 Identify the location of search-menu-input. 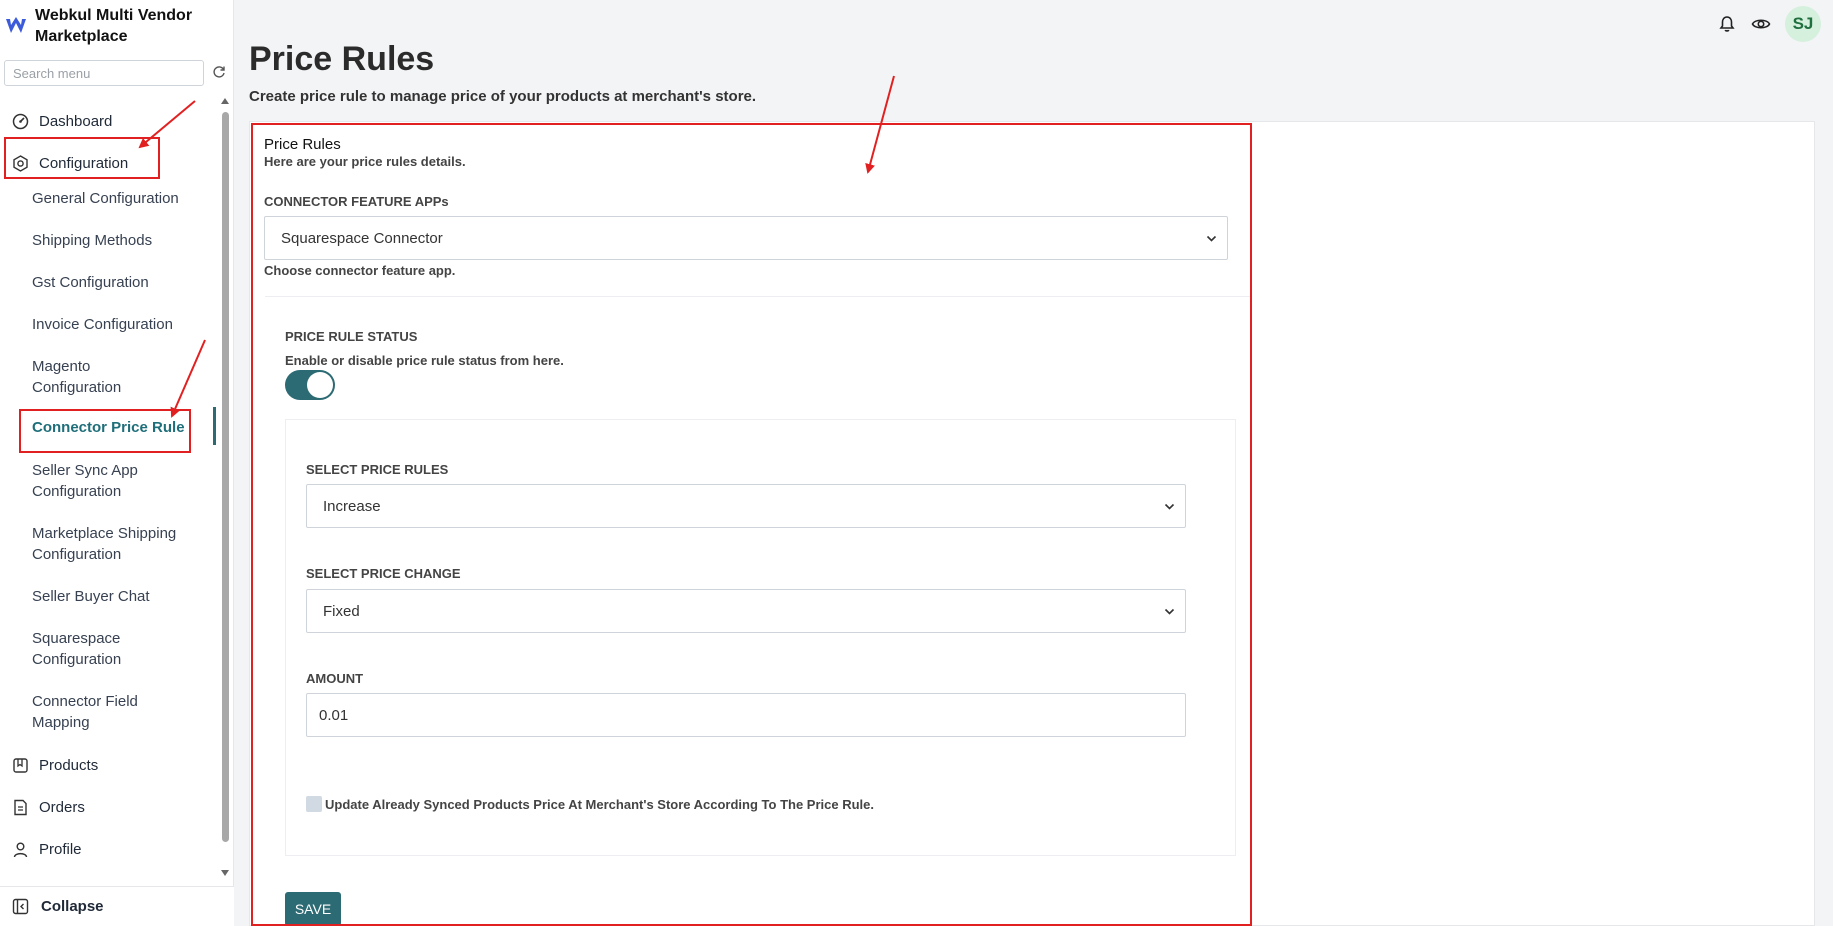
(104, 73).